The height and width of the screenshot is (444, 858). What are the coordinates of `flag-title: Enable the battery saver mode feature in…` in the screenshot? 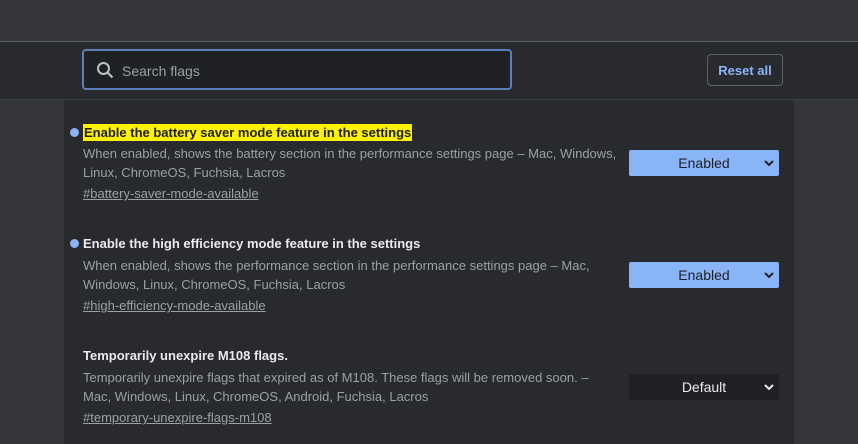 It's located at (248, 132).